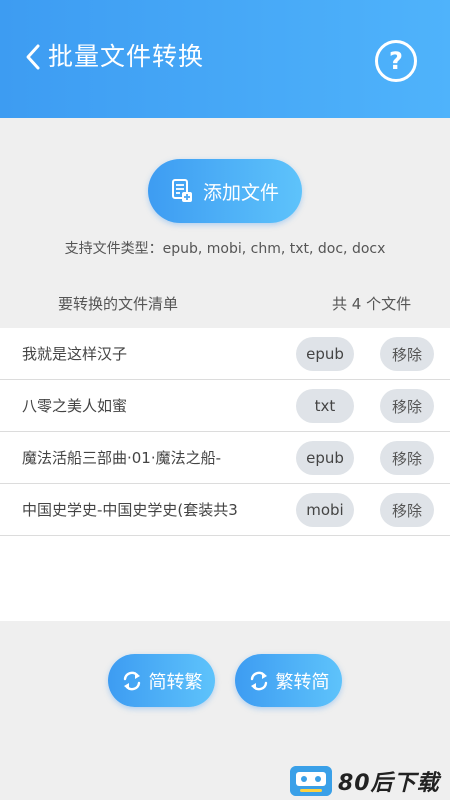  Describe the element at coordinates (225, 406) in the screenshot. I see `file-row: 八零之美人如蜜 txt 移除` at that location.